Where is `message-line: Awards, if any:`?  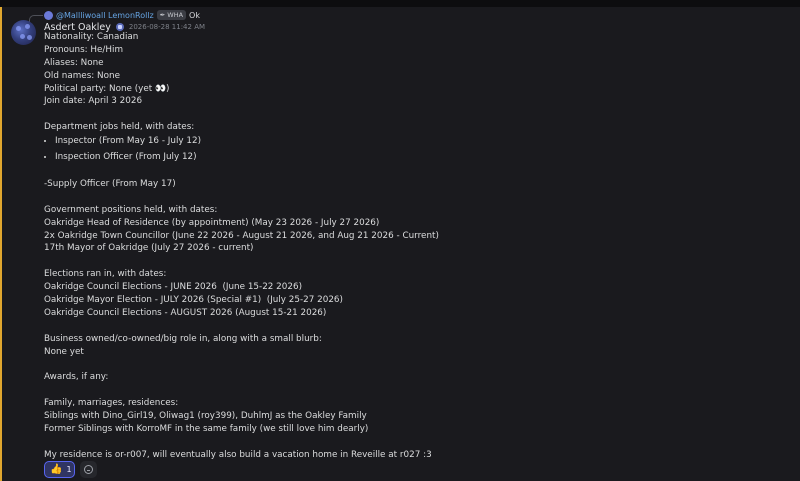
message-line: Awards, if any: is located at coordinates (76, 377).